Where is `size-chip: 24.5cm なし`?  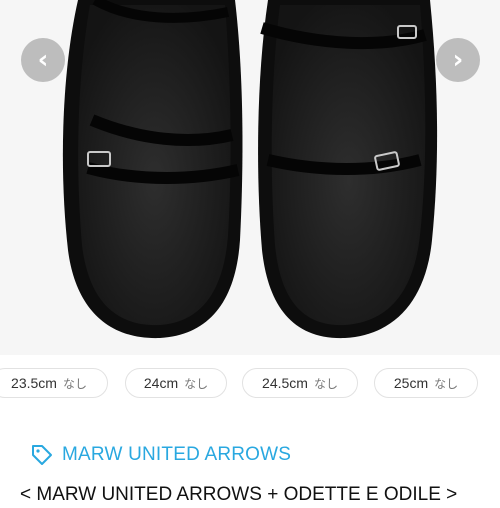 size-chip: 24.5cm なし is located at coordinates (300, 383).